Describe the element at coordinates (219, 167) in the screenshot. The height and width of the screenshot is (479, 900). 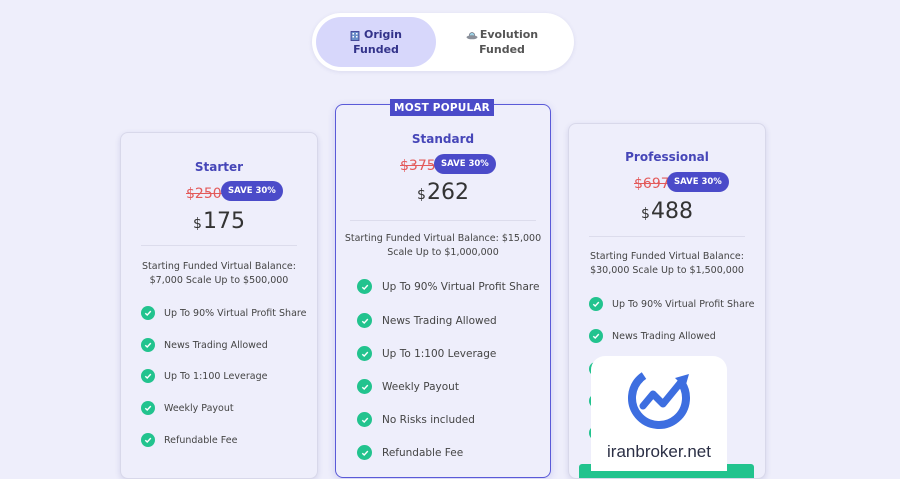
I see `plan-name: Starter` at that location.